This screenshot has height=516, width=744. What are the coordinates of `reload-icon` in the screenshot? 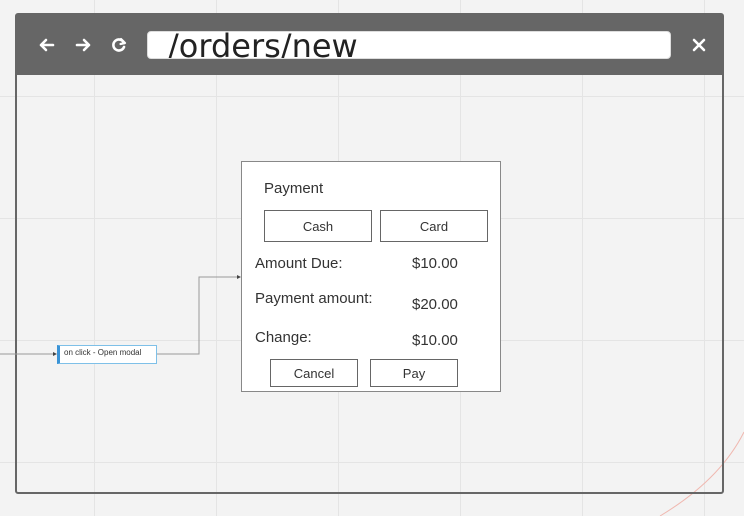 It's located at (119, 44).